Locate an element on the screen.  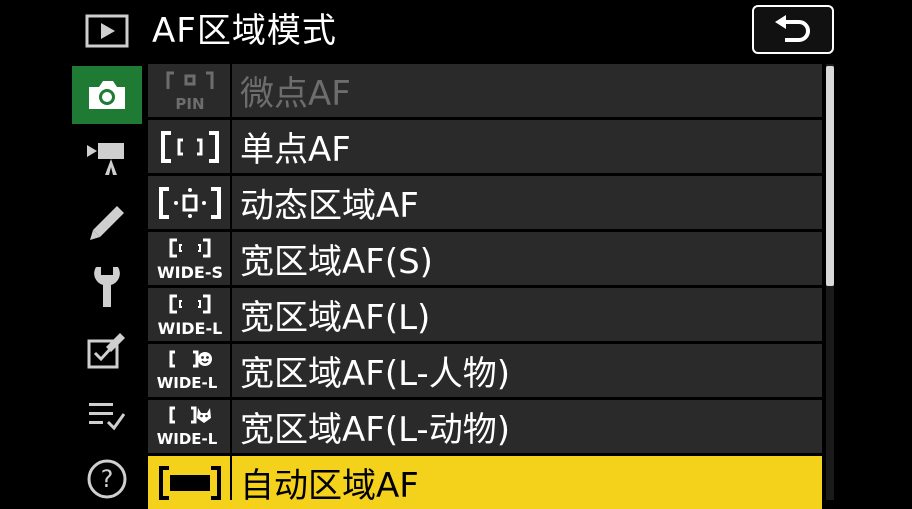
help-icon-glyph: ? is located at coordinates (107, 479).